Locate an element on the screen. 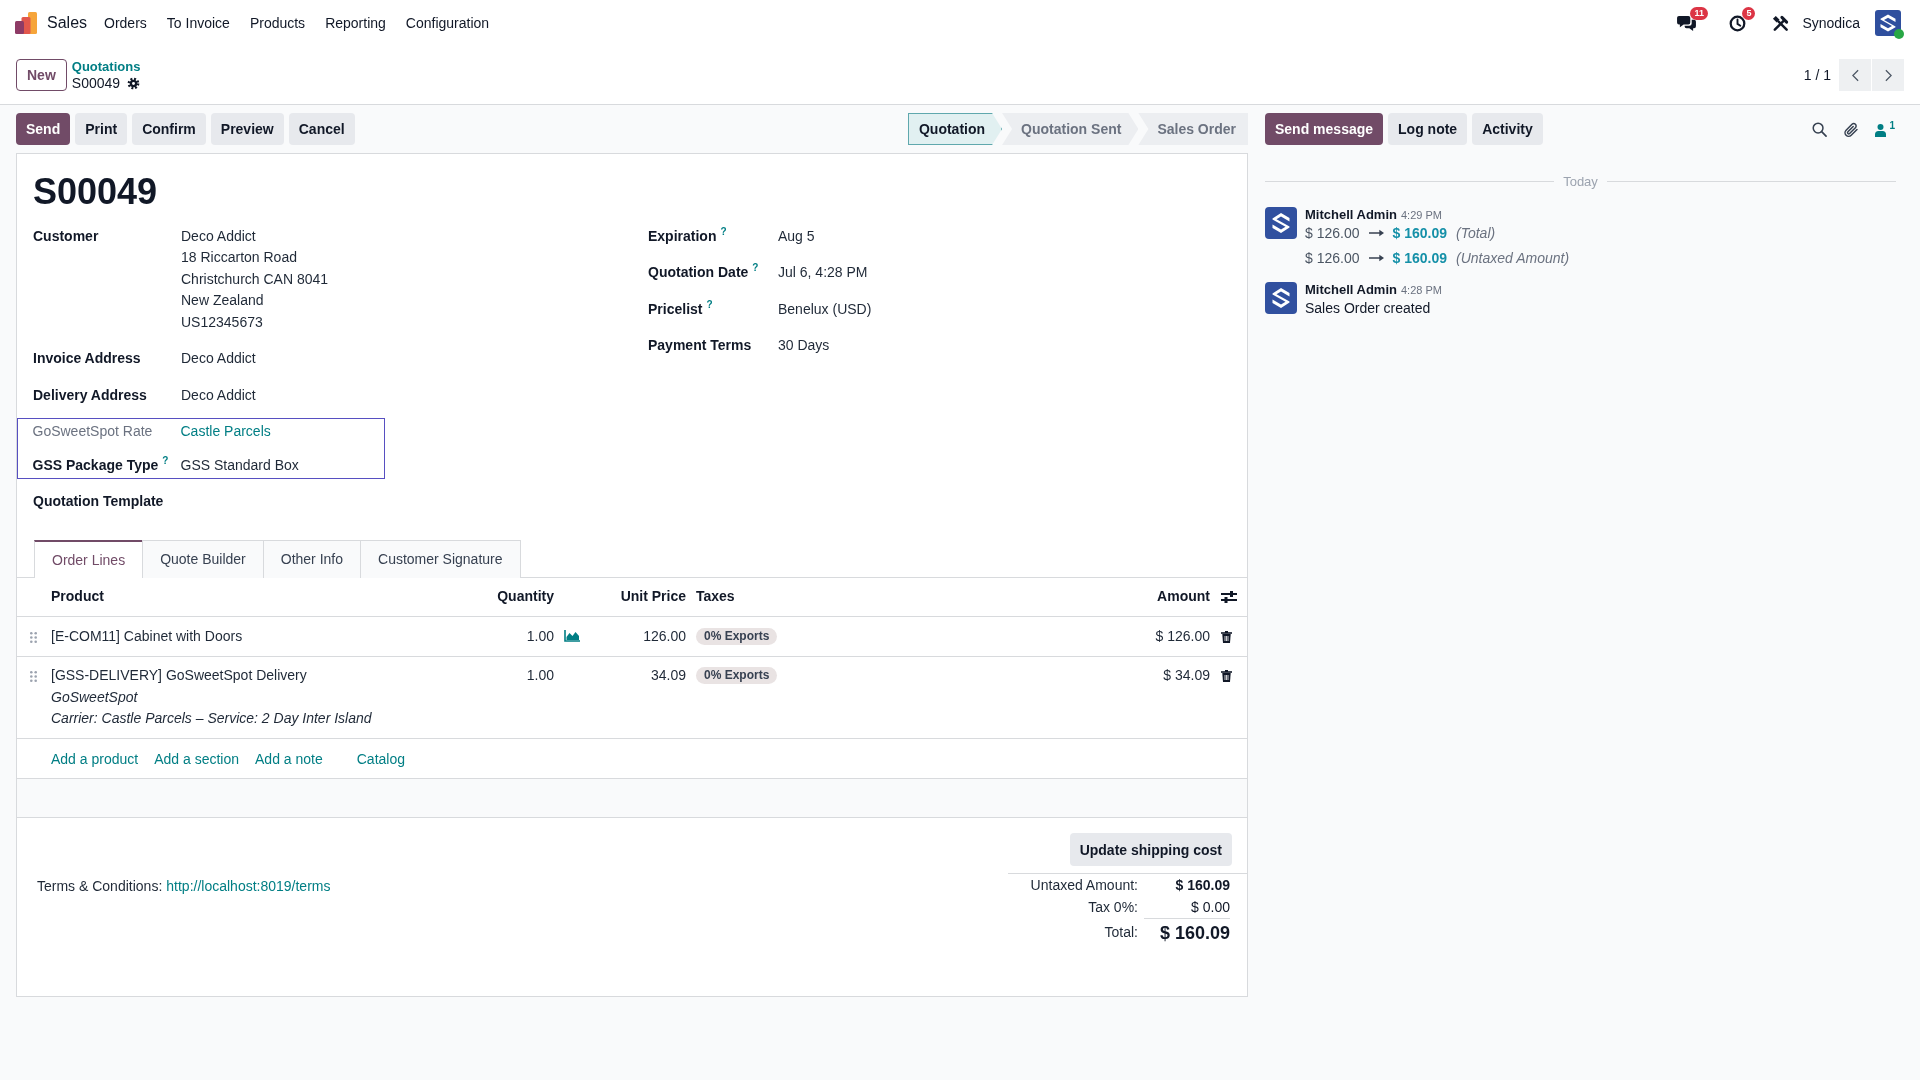 The height and width of the screenshot is (1080, 1920). column-header: Taxes is located at coordinates (715, 597).